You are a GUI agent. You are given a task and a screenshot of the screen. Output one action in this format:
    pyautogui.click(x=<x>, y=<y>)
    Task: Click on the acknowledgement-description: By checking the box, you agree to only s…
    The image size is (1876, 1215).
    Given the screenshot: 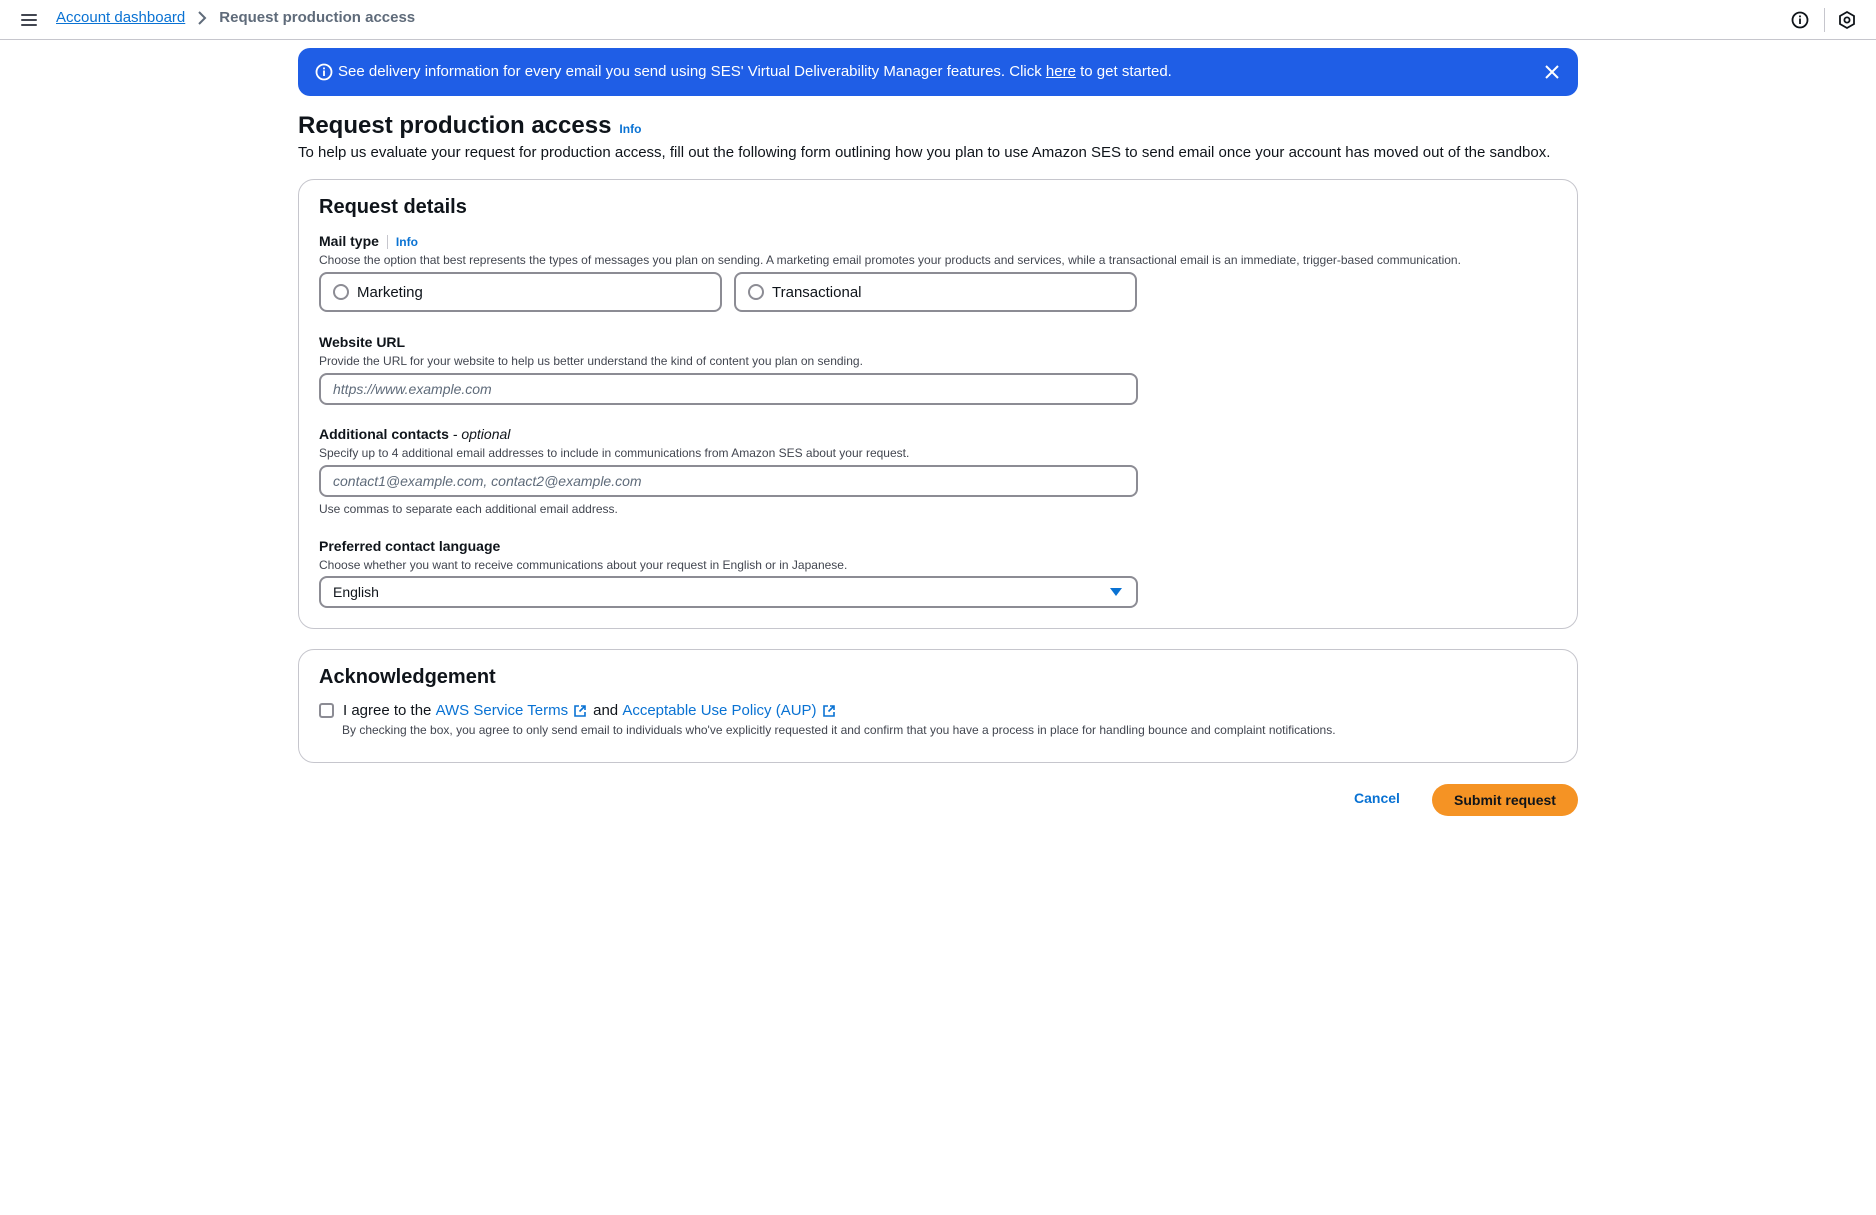 What is the action you would take?
    pyautogui.click(x=839, y=730)
    